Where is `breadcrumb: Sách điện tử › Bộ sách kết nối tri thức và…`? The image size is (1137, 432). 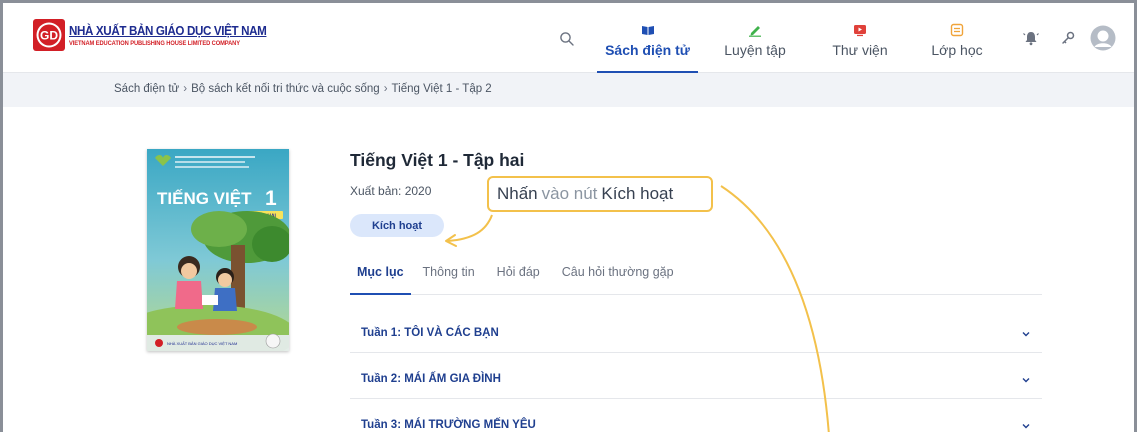
breadcrumb: Sách điện tử › Bộ sách kết nối tri thức và… is located at coordinates (303, 89).